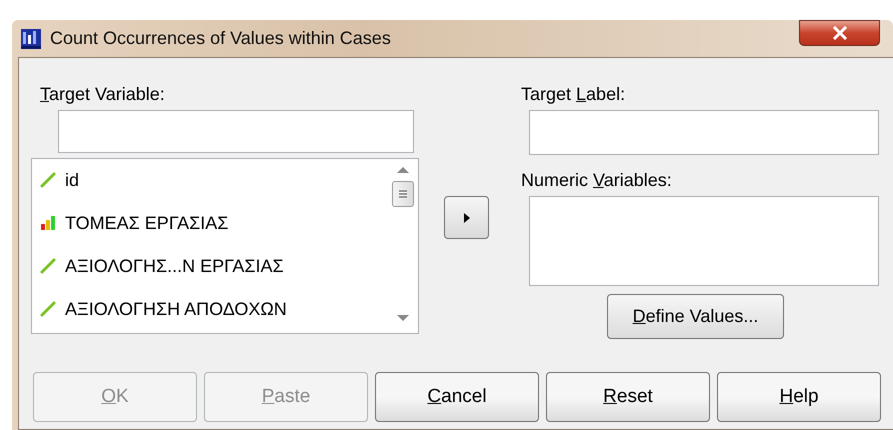 This screenshot has height=430, width=893. I want to click on scroll-up-icon, so click(403, 170).